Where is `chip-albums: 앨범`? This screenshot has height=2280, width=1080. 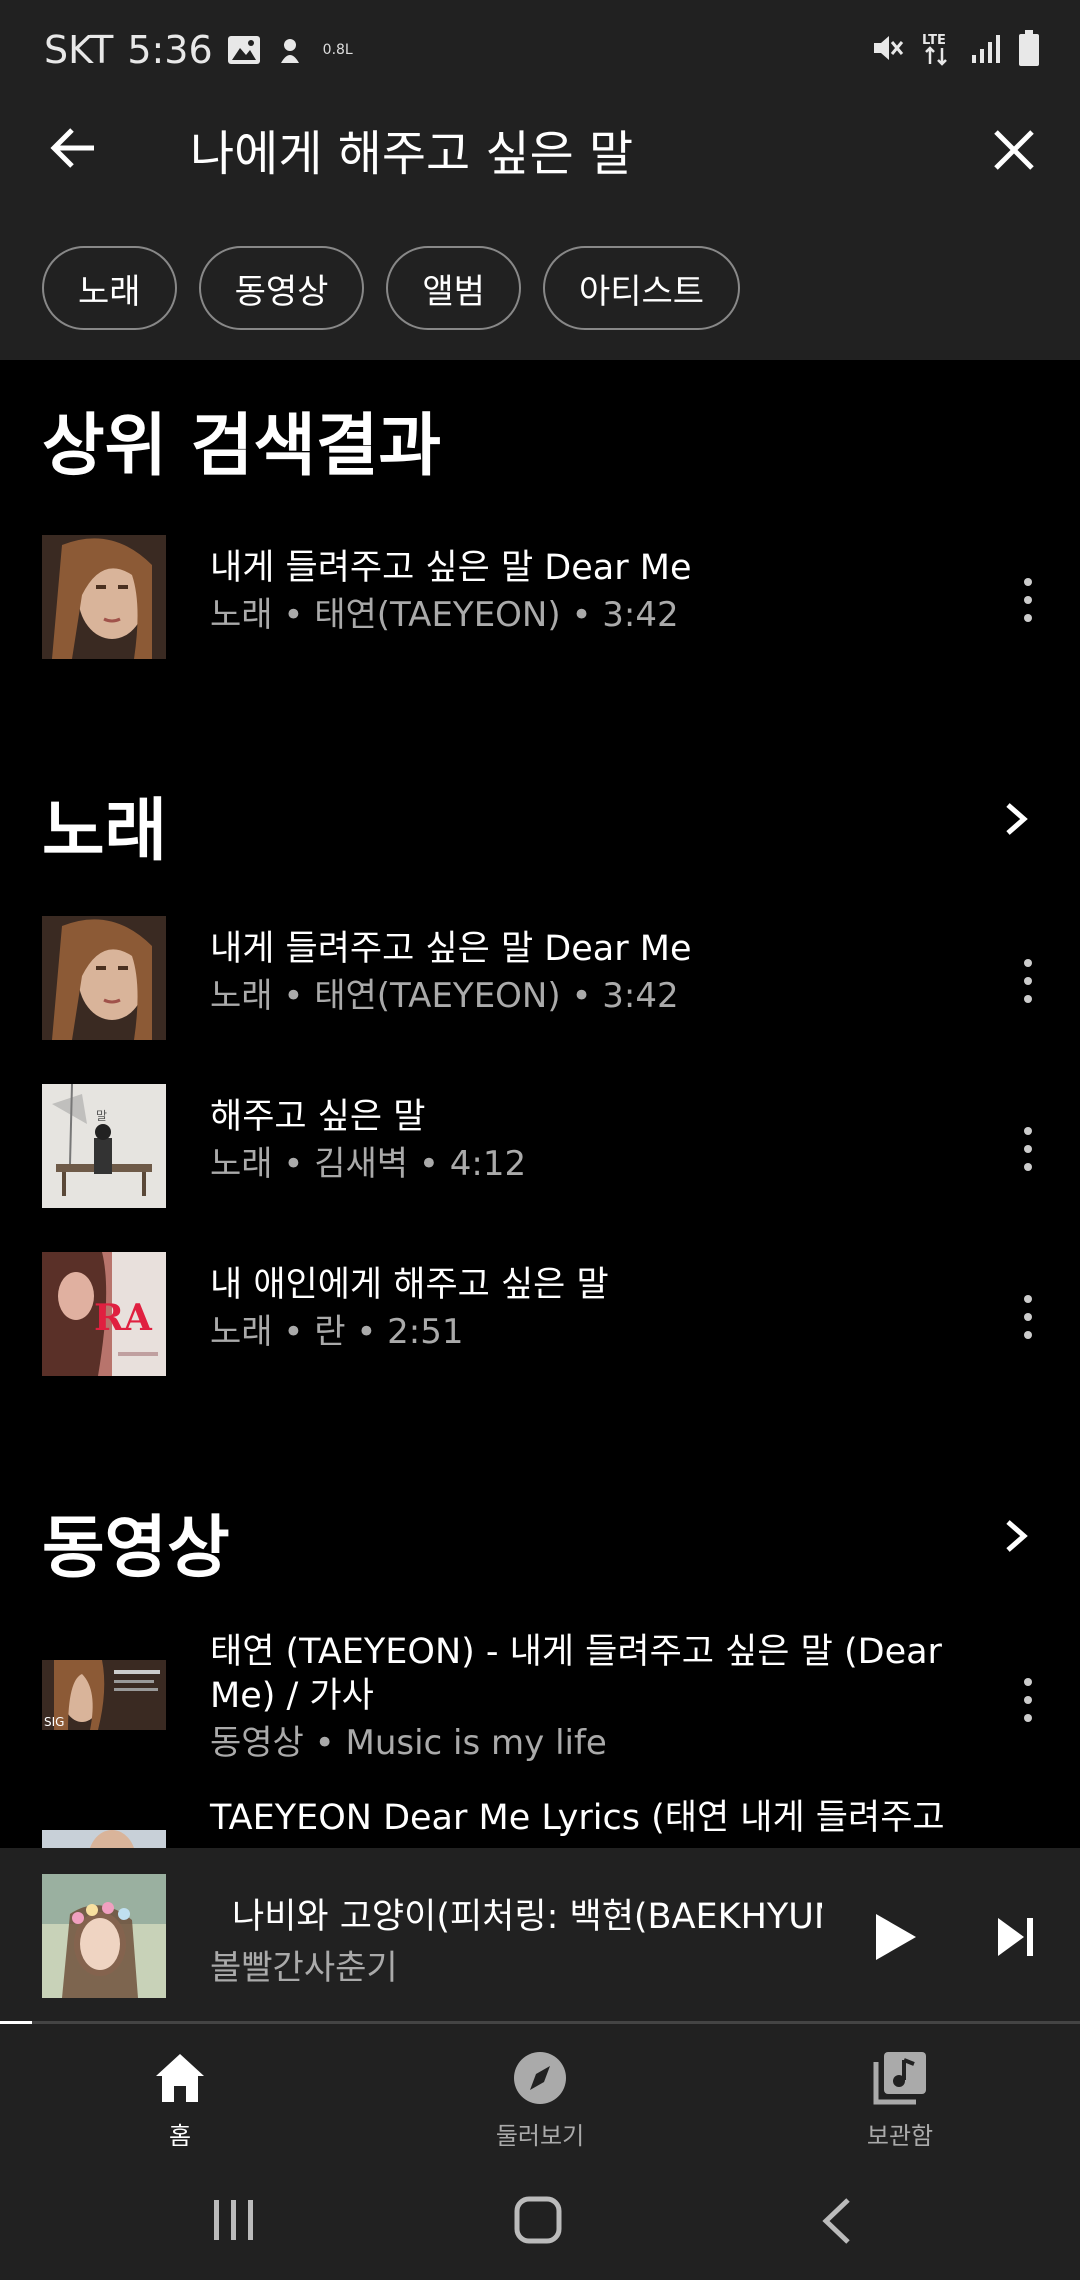 chip-albums: 앨범 is located at coordinates (453, 288).